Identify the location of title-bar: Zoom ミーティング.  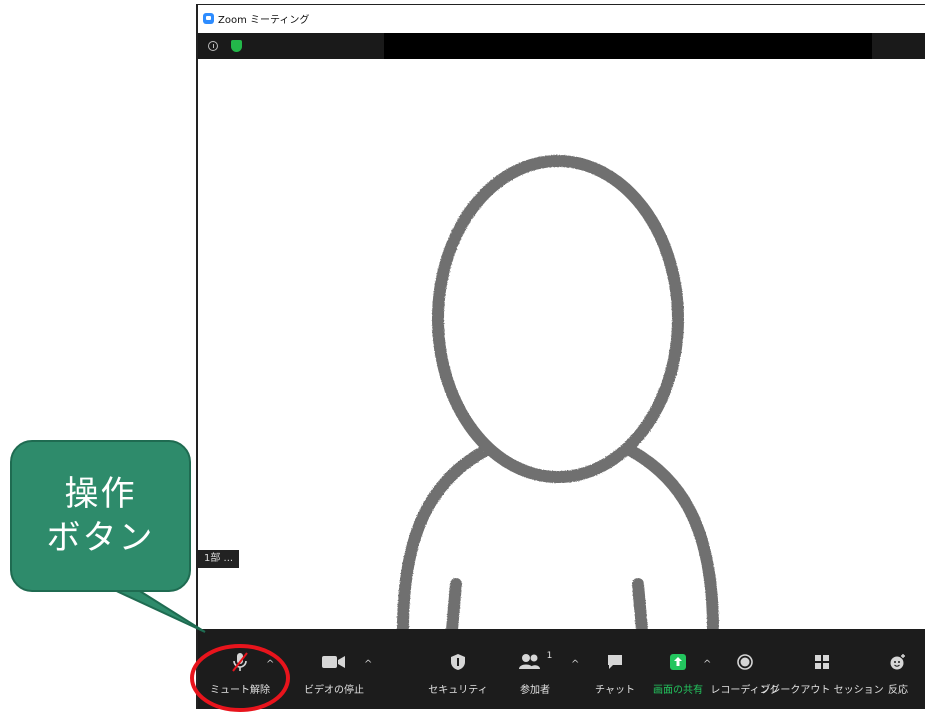
(561, 18).